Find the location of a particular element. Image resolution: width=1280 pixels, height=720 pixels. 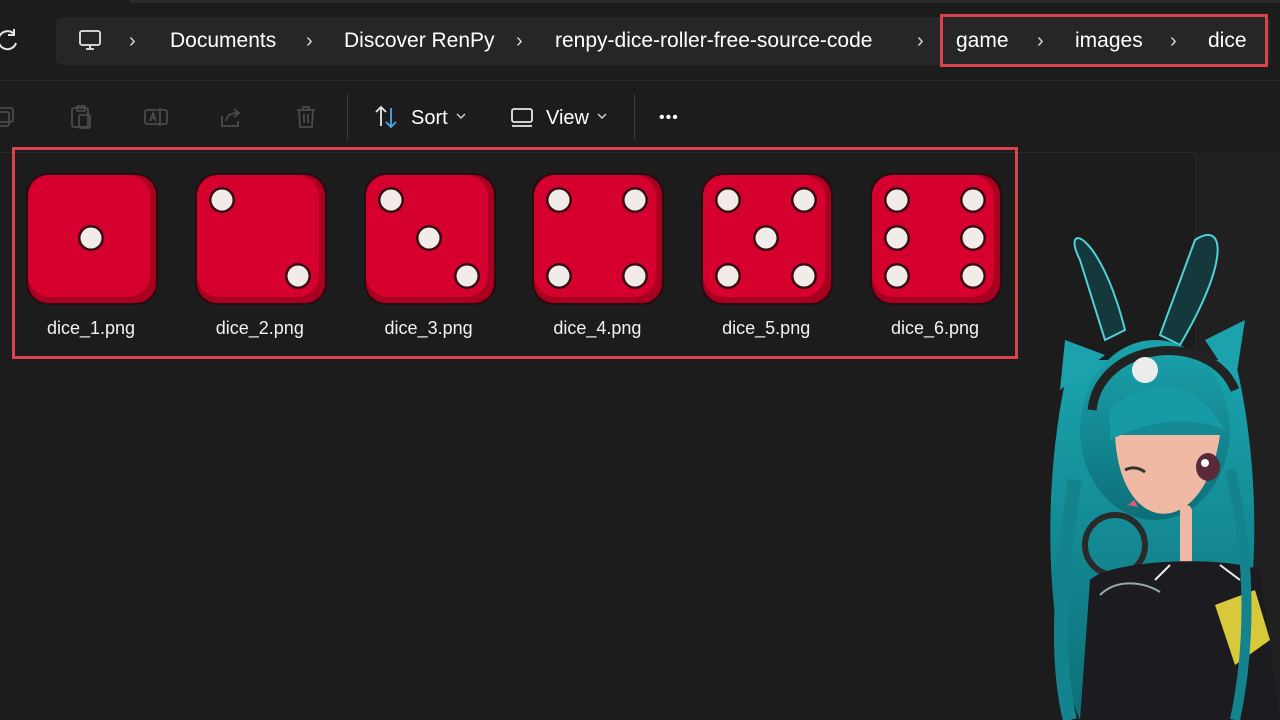

computer-icon is located at coordinates (90, 40).